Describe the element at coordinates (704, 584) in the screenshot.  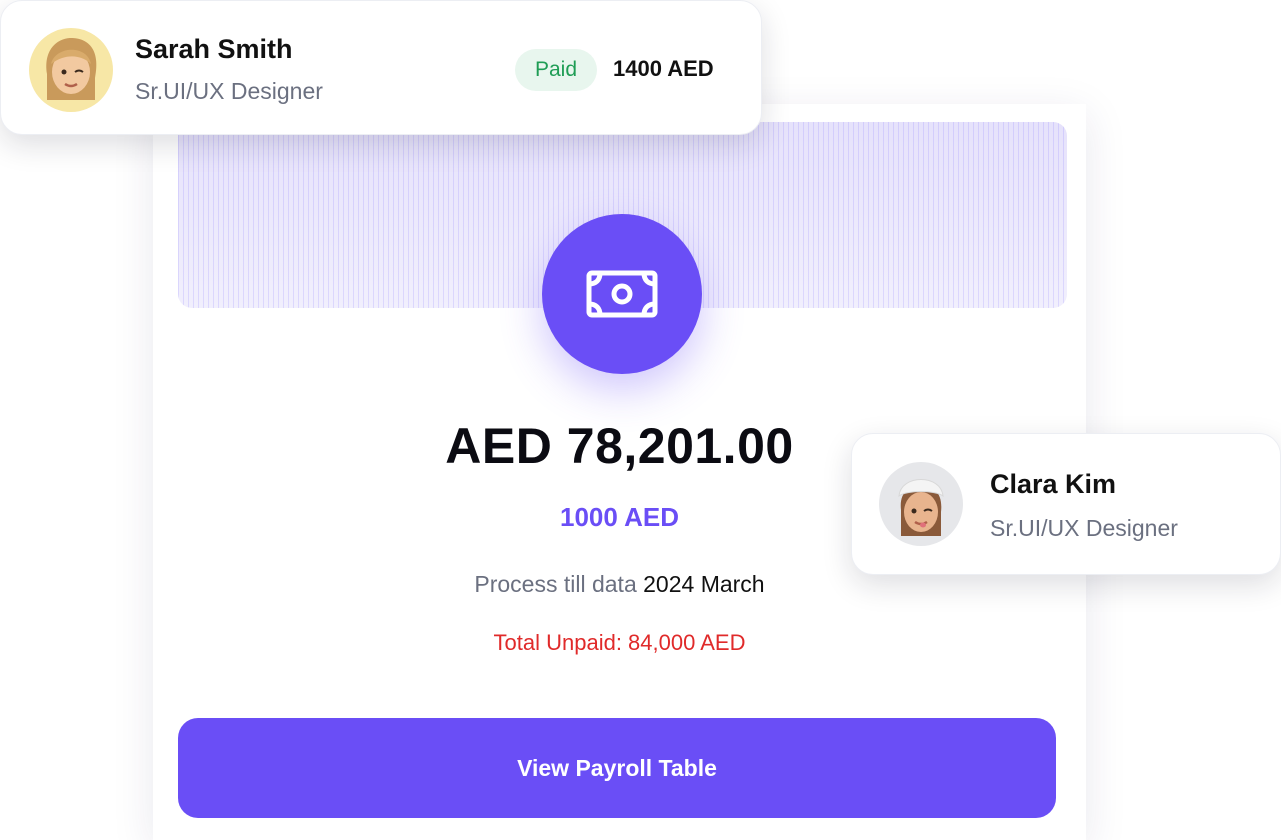
I see `process-date: 2024 March` at that location.